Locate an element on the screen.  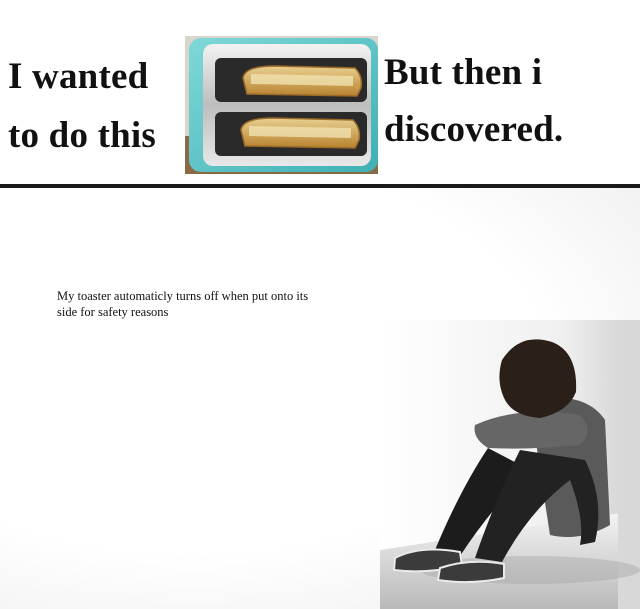
right-caption-line1: But then i is located at coordinates (463, 72).